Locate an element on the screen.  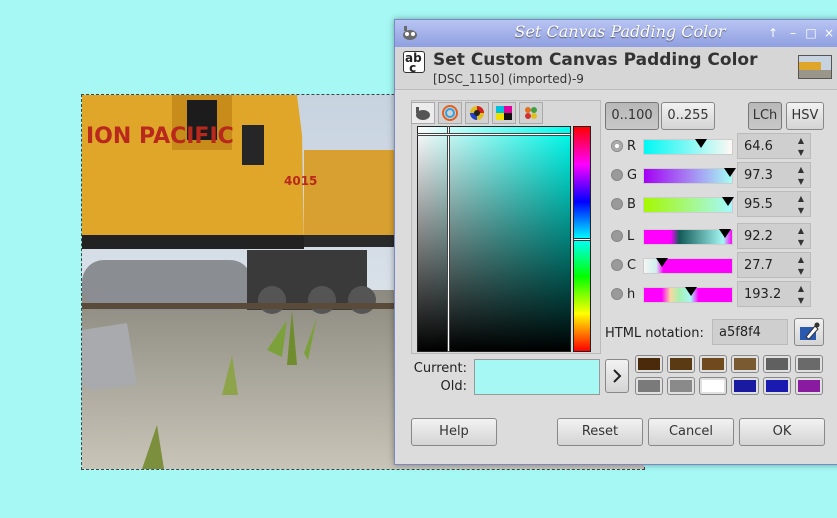
old-color-label: Old: is located at coordinates (453, 386).